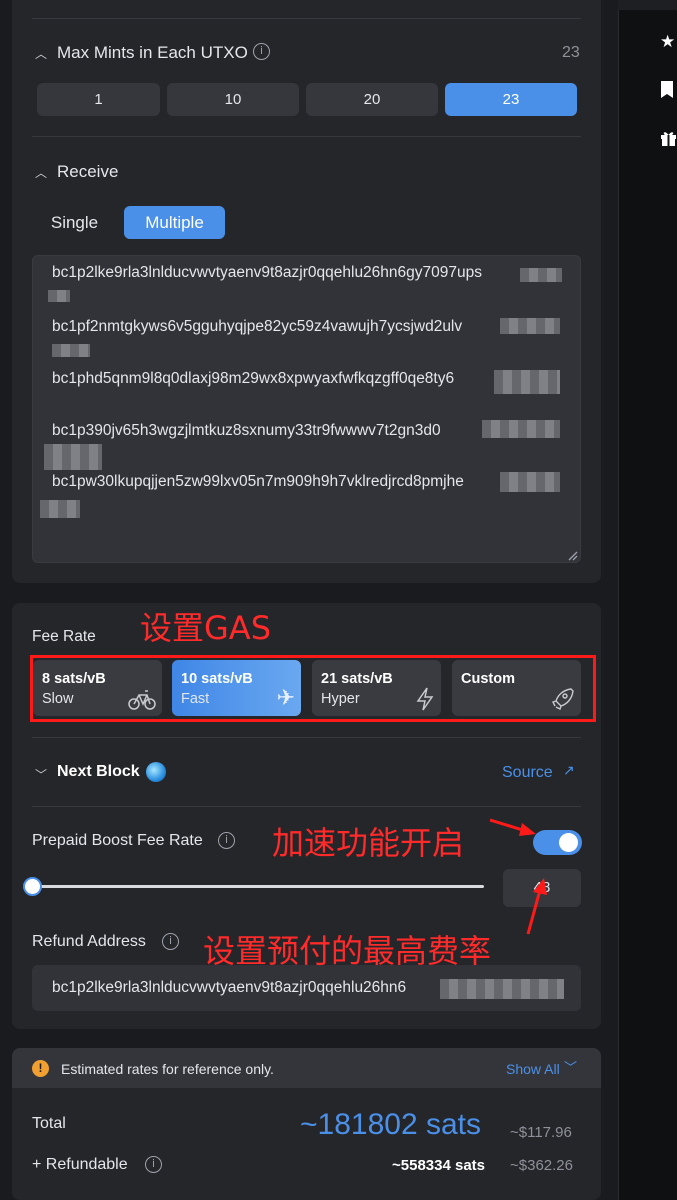  What do you see at coordinates (32, 886) in the screenshot?
I see `slider-handle` at bounding box center [32, 886].